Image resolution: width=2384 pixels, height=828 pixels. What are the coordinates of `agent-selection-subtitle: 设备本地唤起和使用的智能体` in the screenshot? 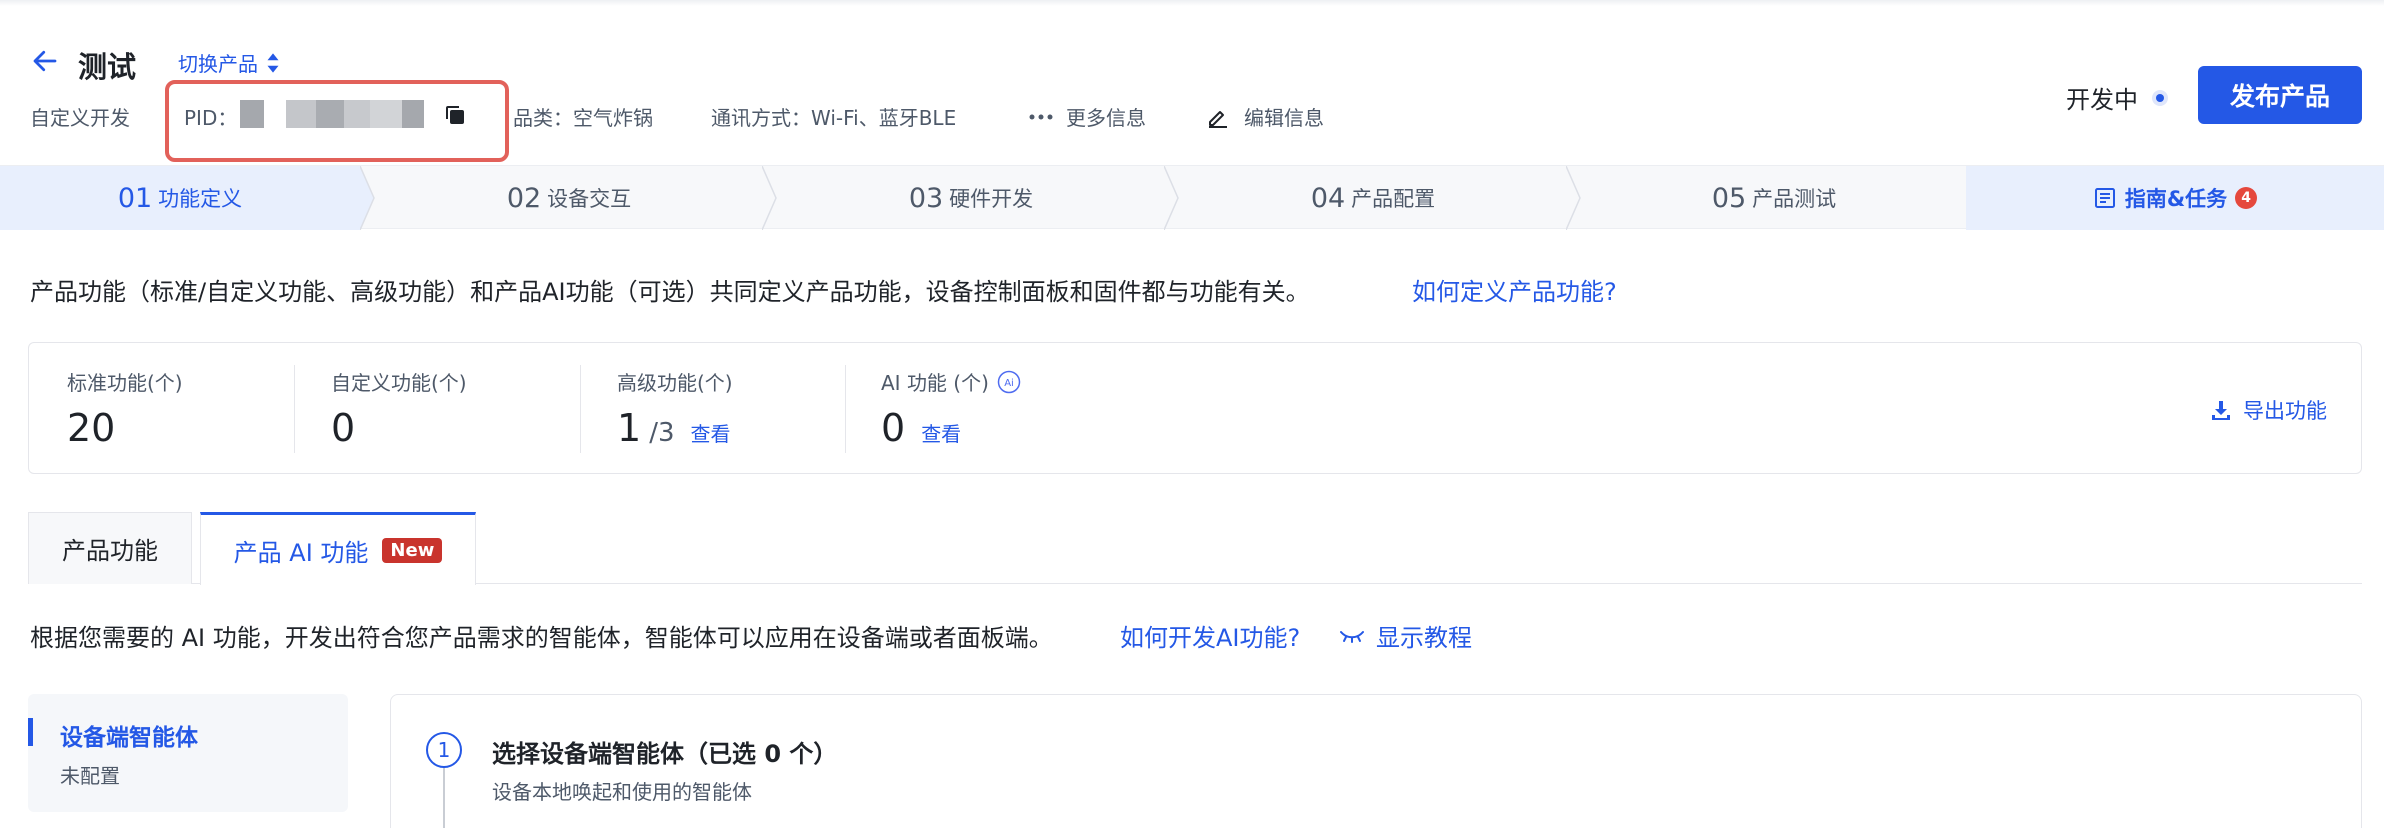 It's located at (622, 792).